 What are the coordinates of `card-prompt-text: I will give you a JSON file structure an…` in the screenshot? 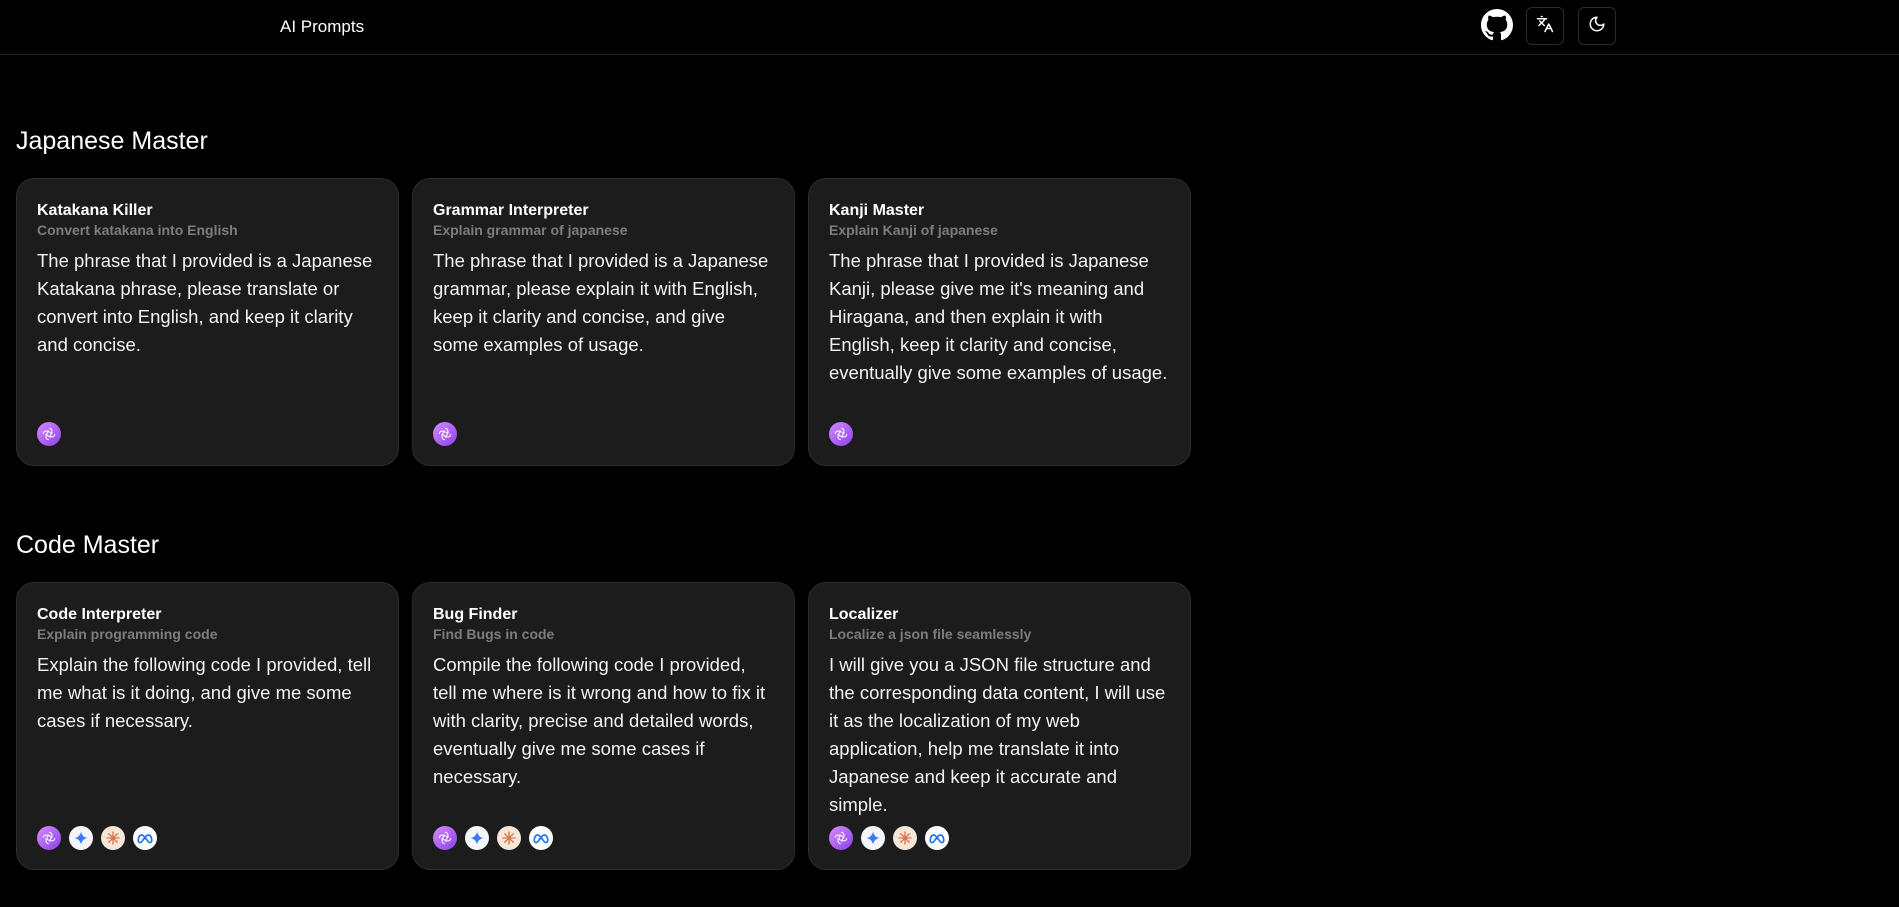 It's located at (997, 734).